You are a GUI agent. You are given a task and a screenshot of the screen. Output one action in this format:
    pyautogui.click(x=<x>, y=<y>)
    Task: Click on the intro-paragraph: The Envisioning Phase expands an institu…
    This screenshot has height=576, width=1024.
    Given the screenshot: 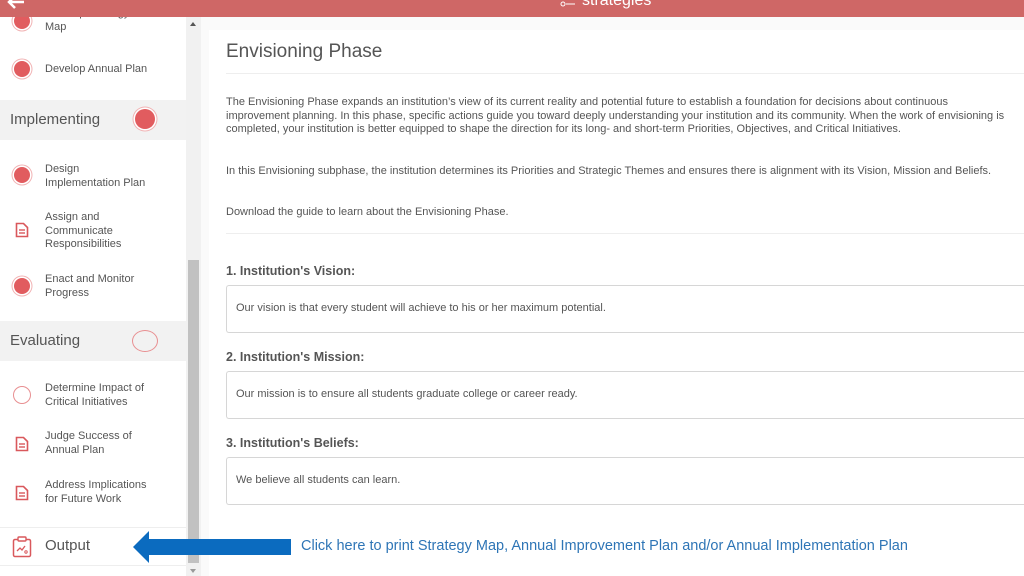 What is the action you would take?
    pyautogui.click(x=615, y=116)
    